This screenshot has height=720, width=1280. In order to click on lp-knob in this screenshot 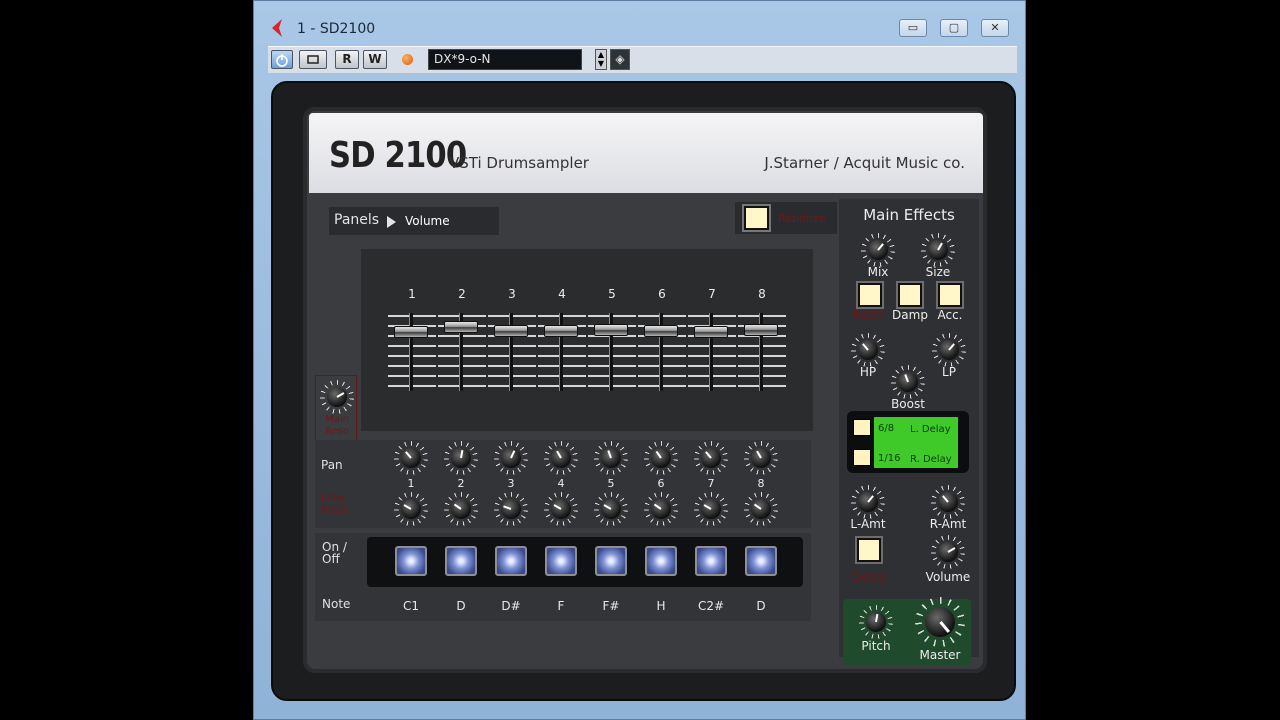, I will do `click(949, 350)`.